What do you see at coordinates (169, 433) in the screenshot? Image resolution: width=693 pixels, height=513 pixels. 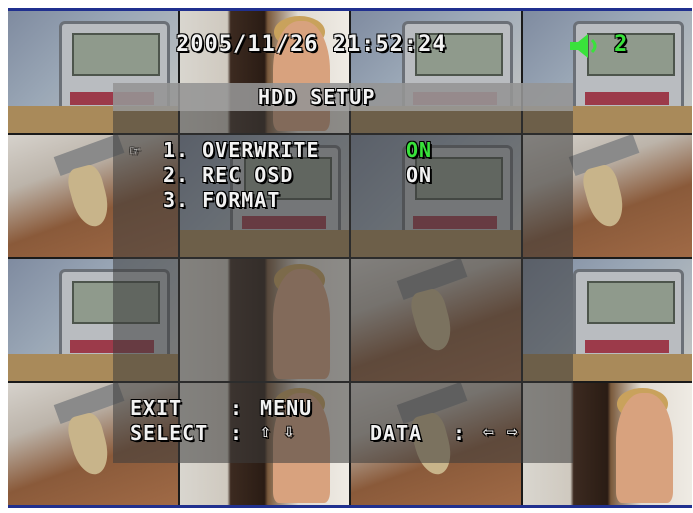 I see `help-select-label: SELECT` at bounding box center [169, 433].